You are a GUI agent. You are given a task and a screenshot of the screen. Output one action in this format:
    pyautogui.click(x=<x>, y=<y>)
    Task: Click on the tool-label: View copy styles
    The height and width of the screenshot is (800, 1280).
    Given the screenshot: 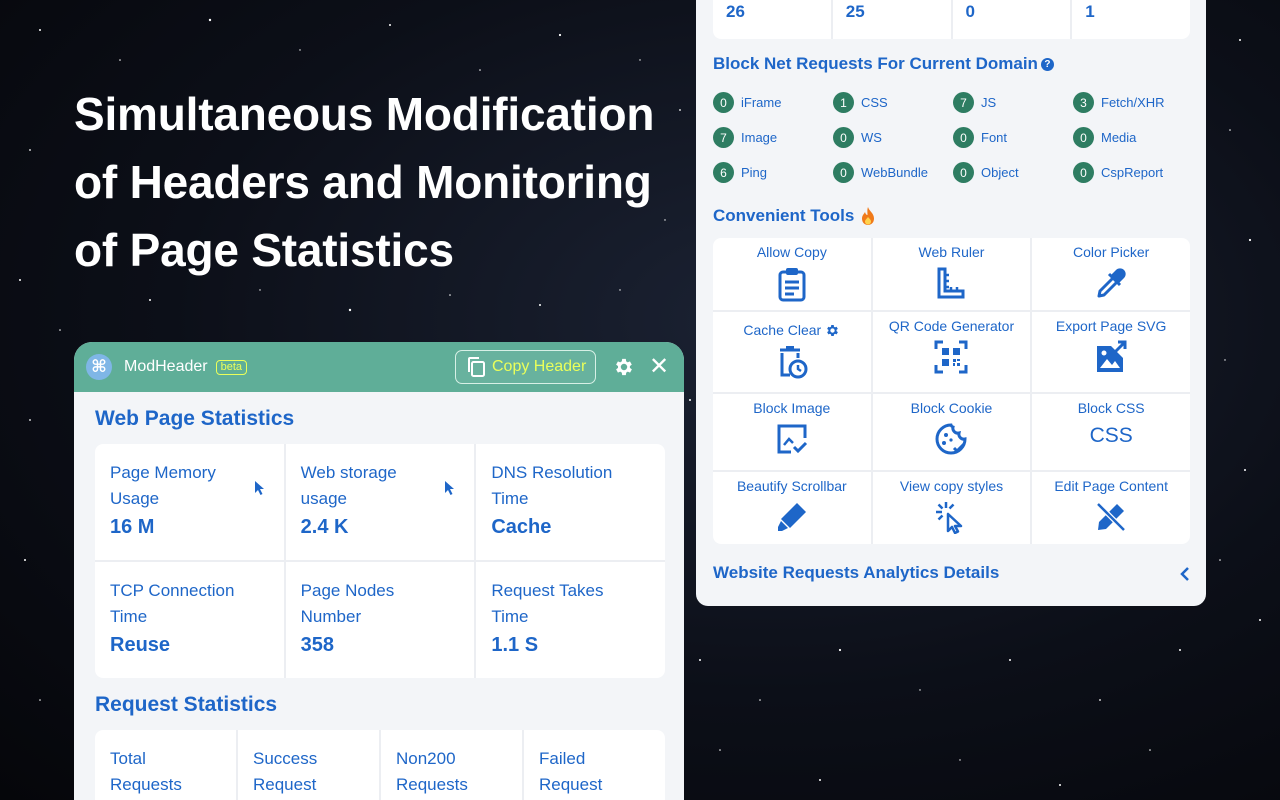 What is the action you would take?
    pyautogui.click(x=951, y=486)
    